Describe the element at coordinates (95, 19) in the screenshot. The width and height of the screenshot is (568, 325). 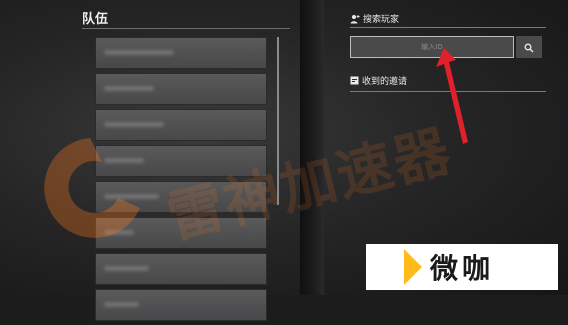
I see `team-panel-title: 队伍` at that location.